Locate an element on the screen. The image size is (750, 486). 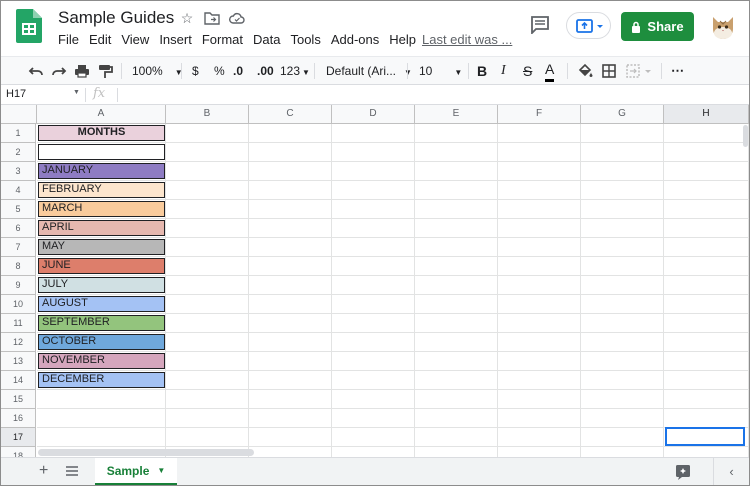
row-header-8: 8 is located at coordinates (18, 266).